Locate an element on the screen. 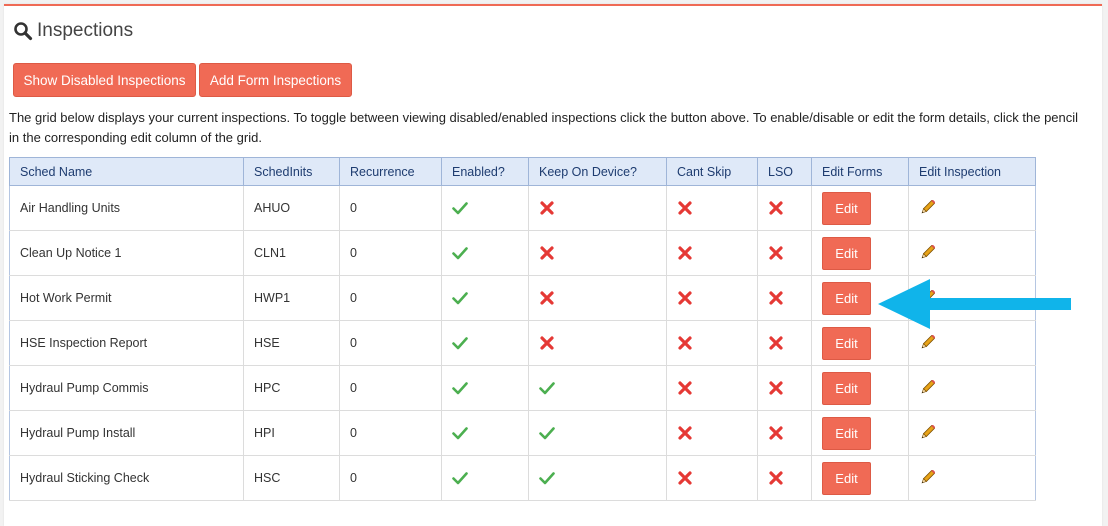 This screenshot has width=1108, height=526. sched-name-cell: Hydraul Sticking Check is located at coordinates (126, 478).